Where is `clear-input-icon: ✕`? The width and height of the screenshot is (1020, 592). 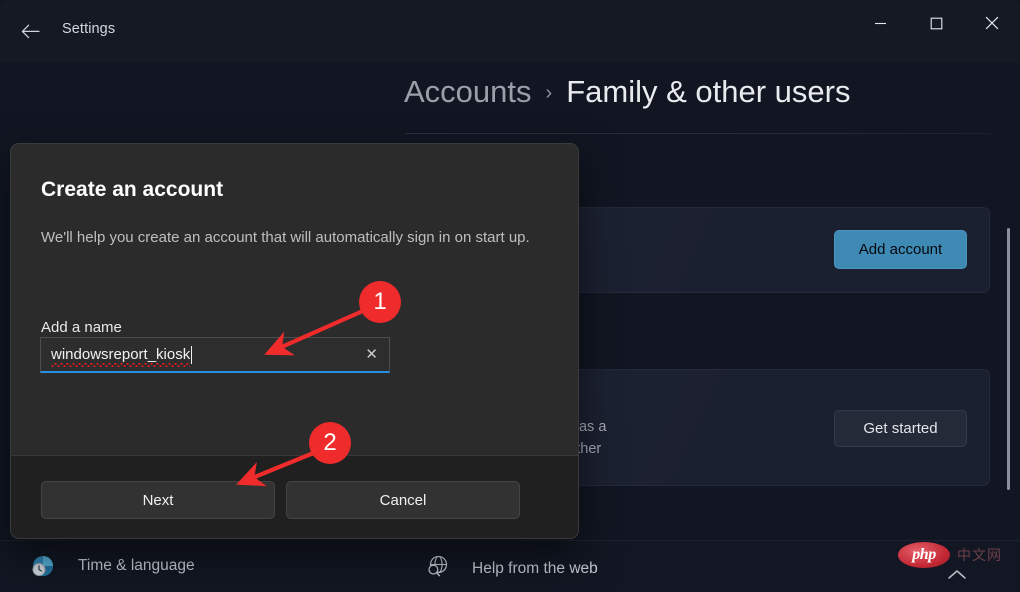 clear-input-icon: ✕ is located at coordinates (371, 354).